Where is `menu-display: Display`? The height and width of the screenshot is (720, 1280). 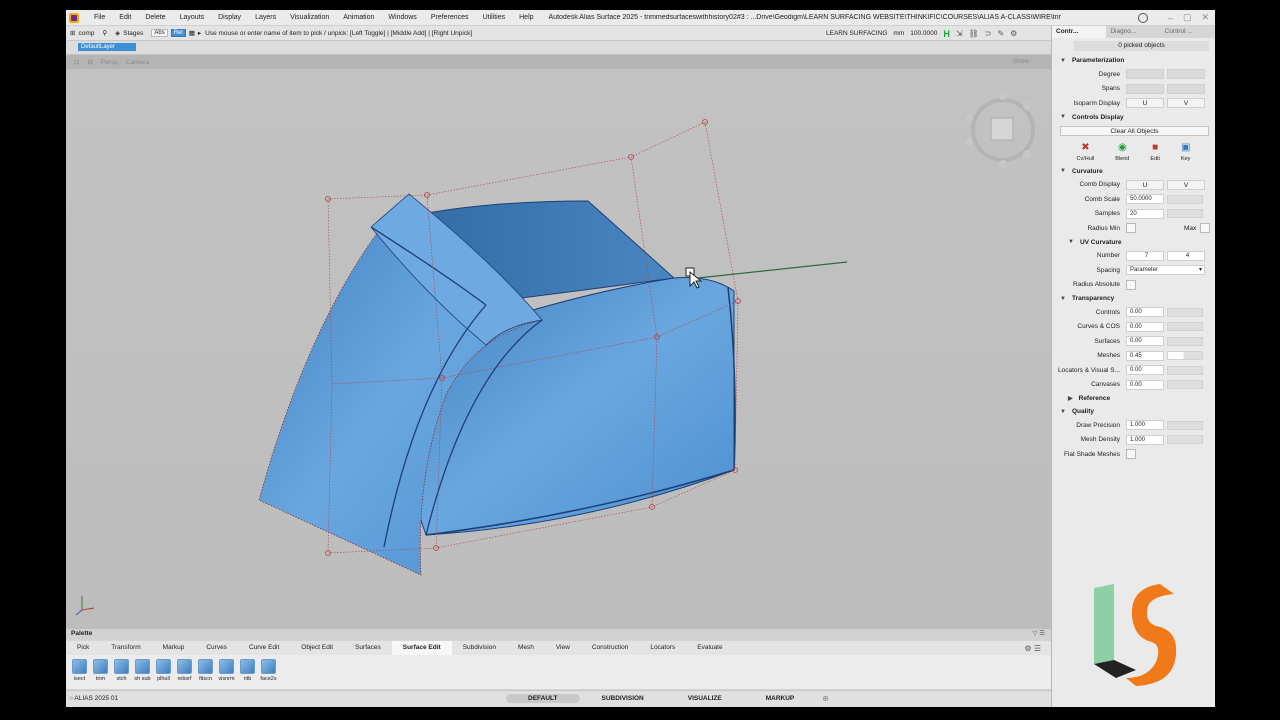
menu-display: Display is located at coordinates (229, 17).